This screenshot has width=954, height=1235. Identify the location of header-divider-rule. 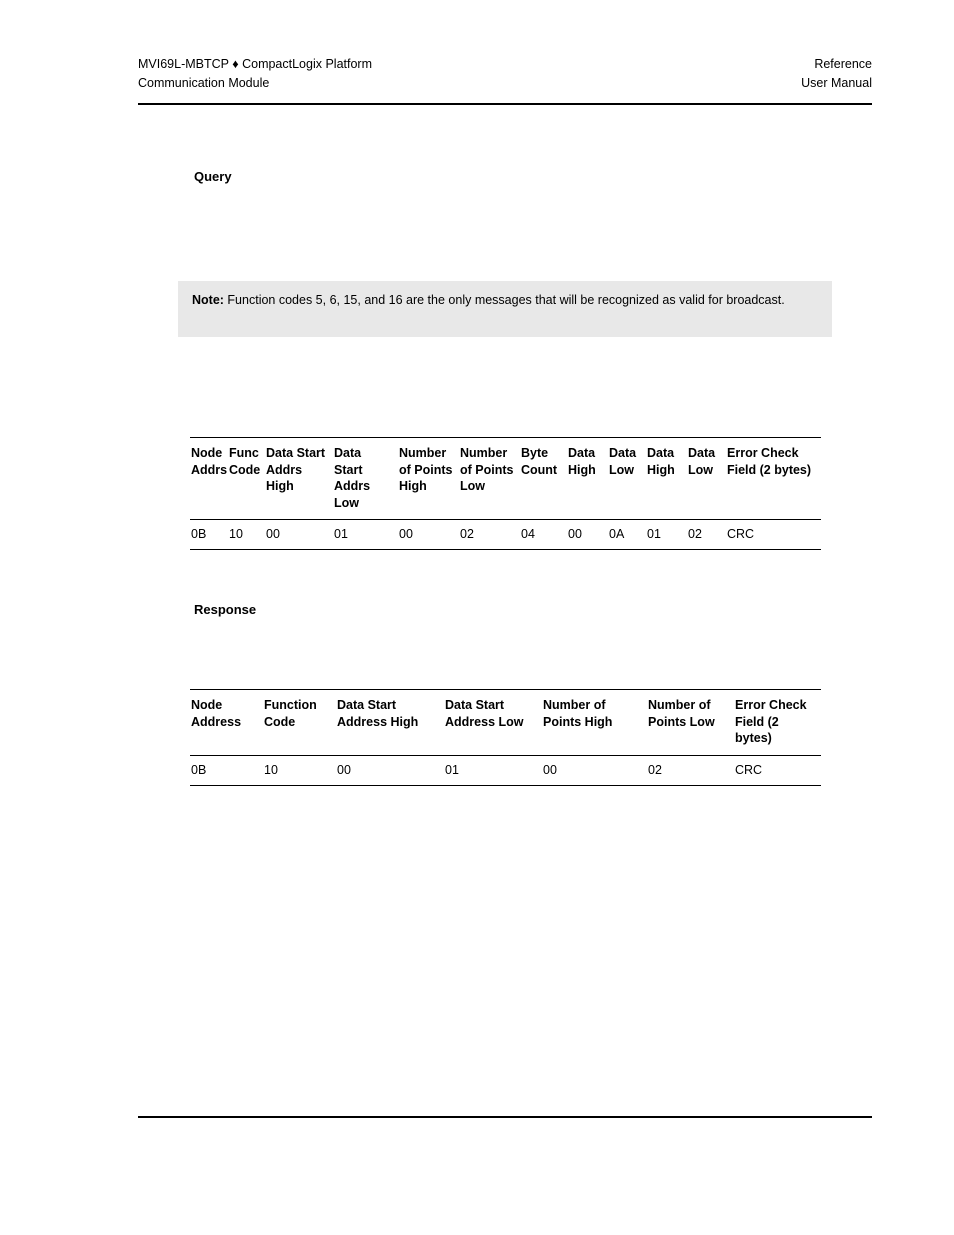
(505, 104).